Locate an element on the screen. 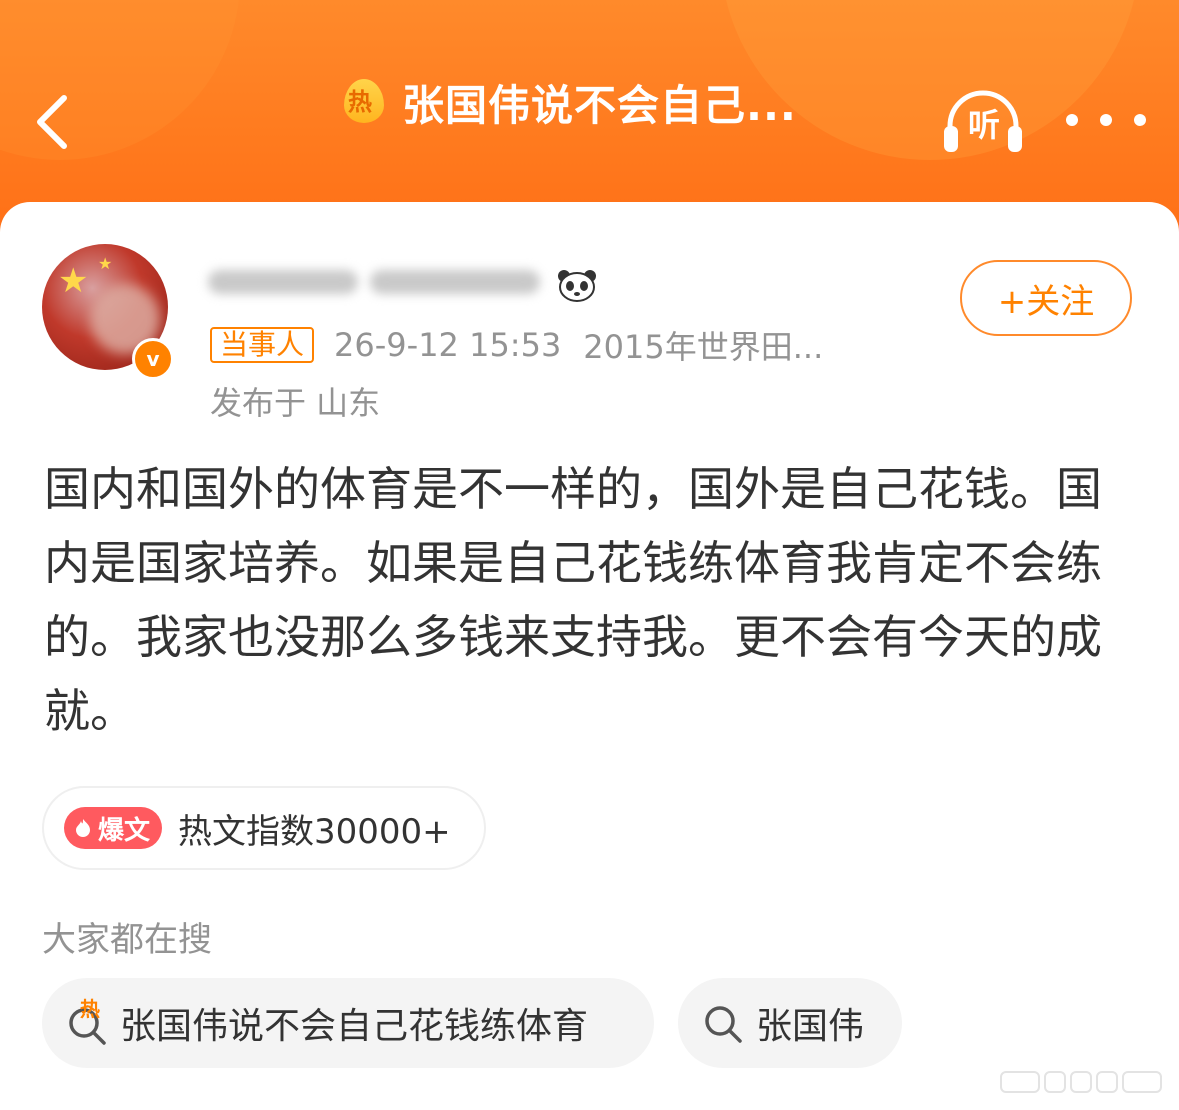 The height and width of the screenshot is (1110, 1179). chevron-left-icon is located at coordinates (52, 122).